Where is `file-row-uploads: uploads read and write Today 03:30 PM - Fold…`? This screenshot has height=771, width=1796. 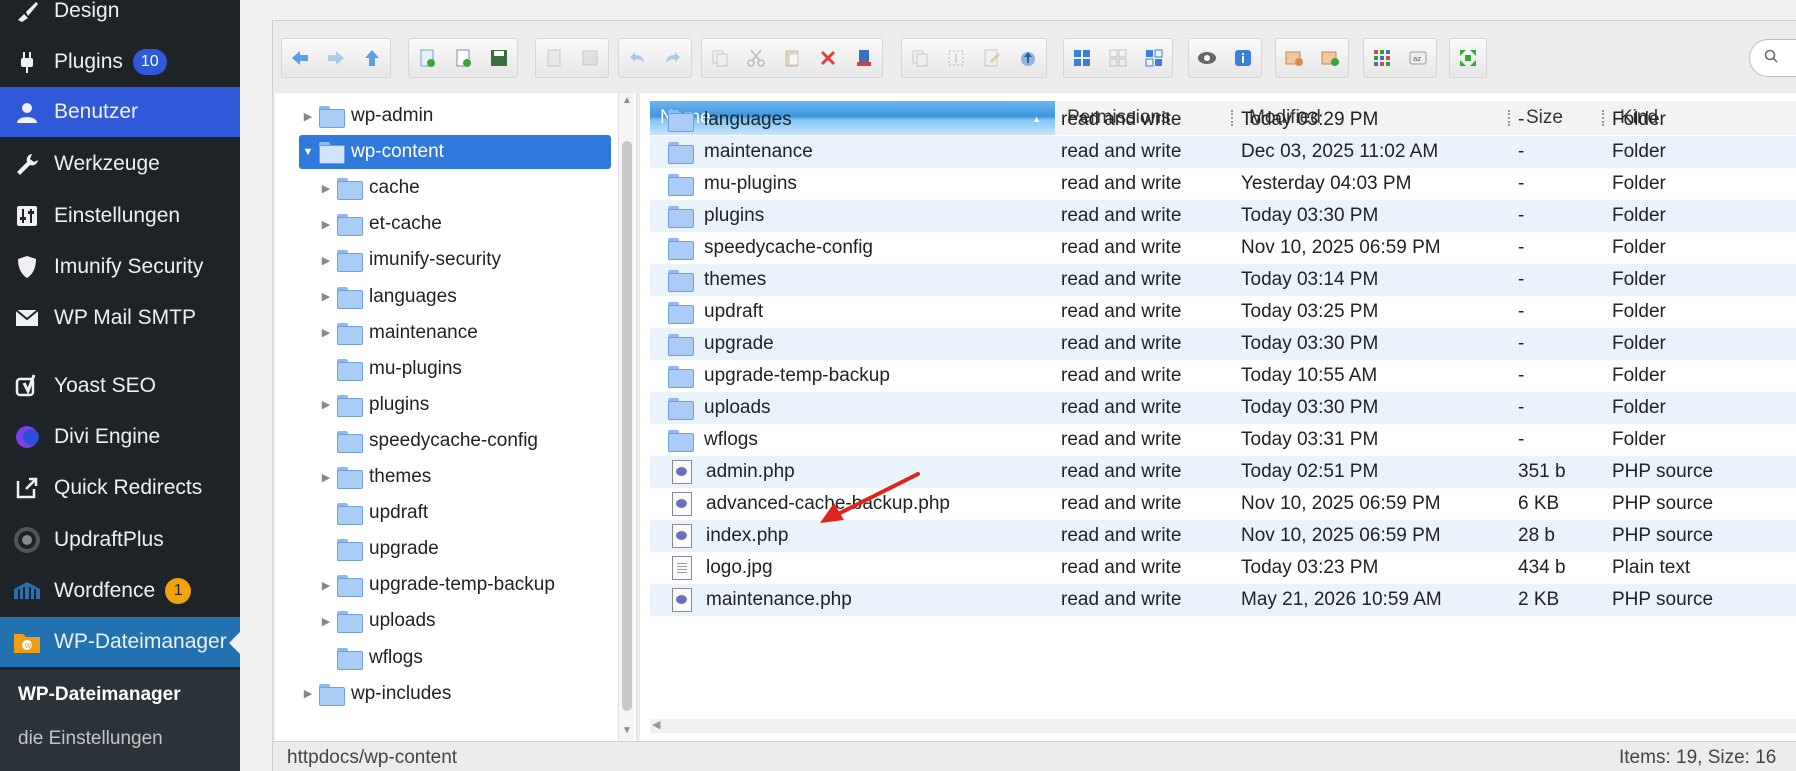 file-row-uploads: uploads read and write Today 03:30 PM - Fold… is located at coordinates (1223, 408).